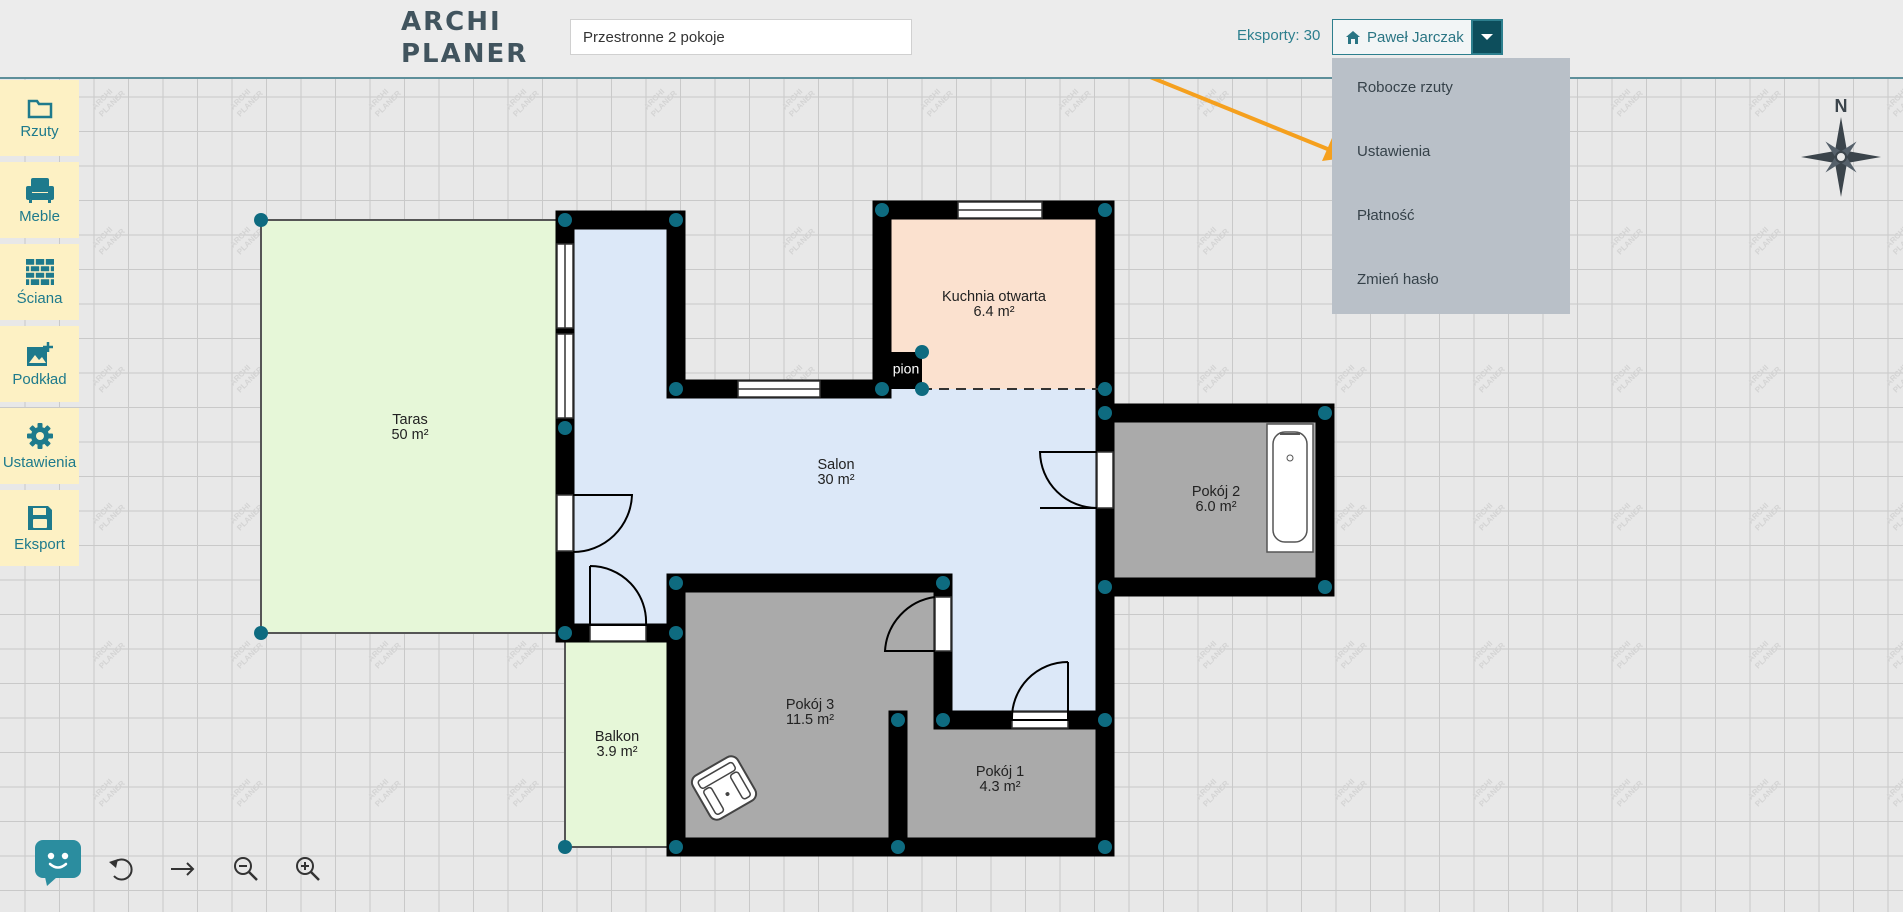  What do you see at coordinates (1353, 37) in the screenshot?
I see `home-icon` at bounding box center [1353, 37].